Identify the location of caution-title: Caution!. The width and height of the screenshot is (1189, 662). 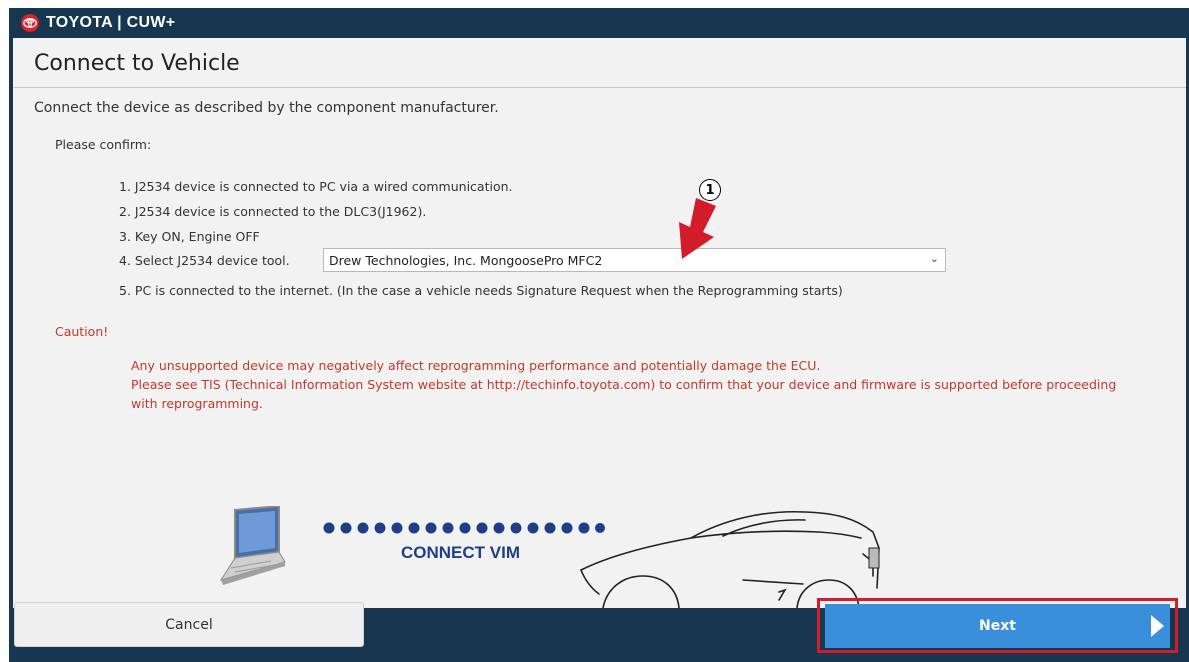
(82, 331).